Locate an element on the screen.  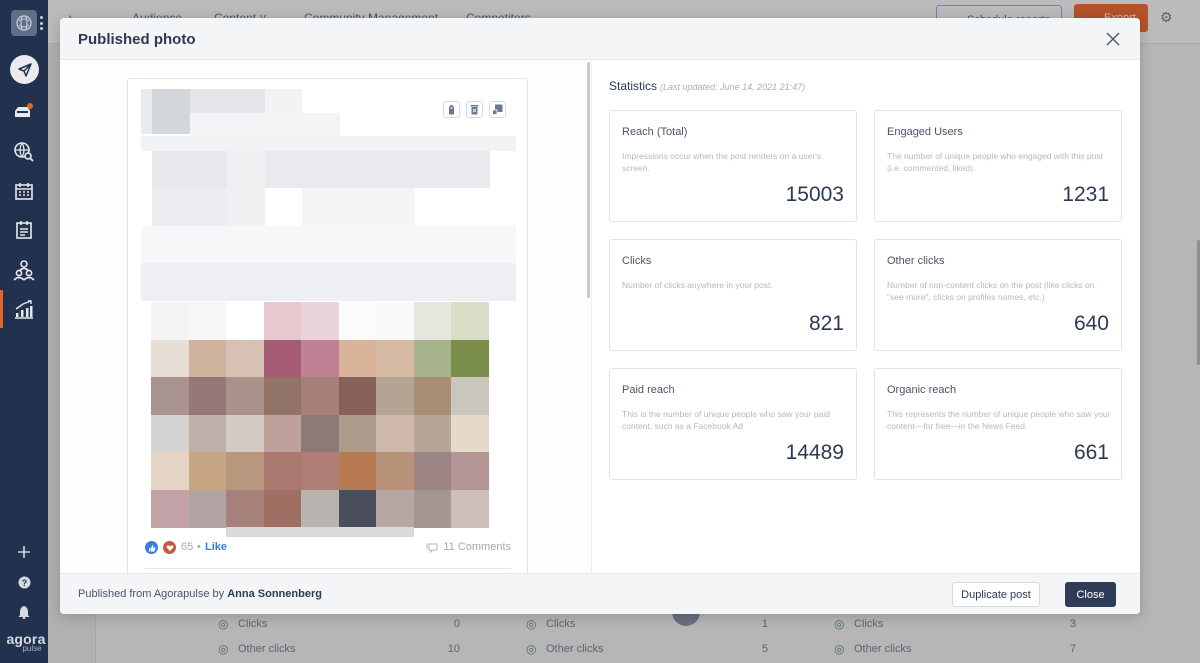
pane-divider is located at coordinates (591, 317).